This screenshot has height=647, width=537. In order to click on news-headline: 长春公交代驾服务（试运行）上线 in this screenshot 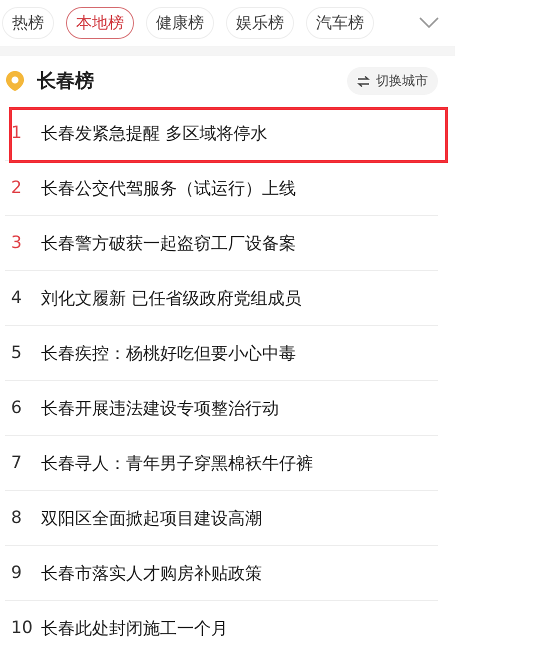, I will do `click(168, 188)`.